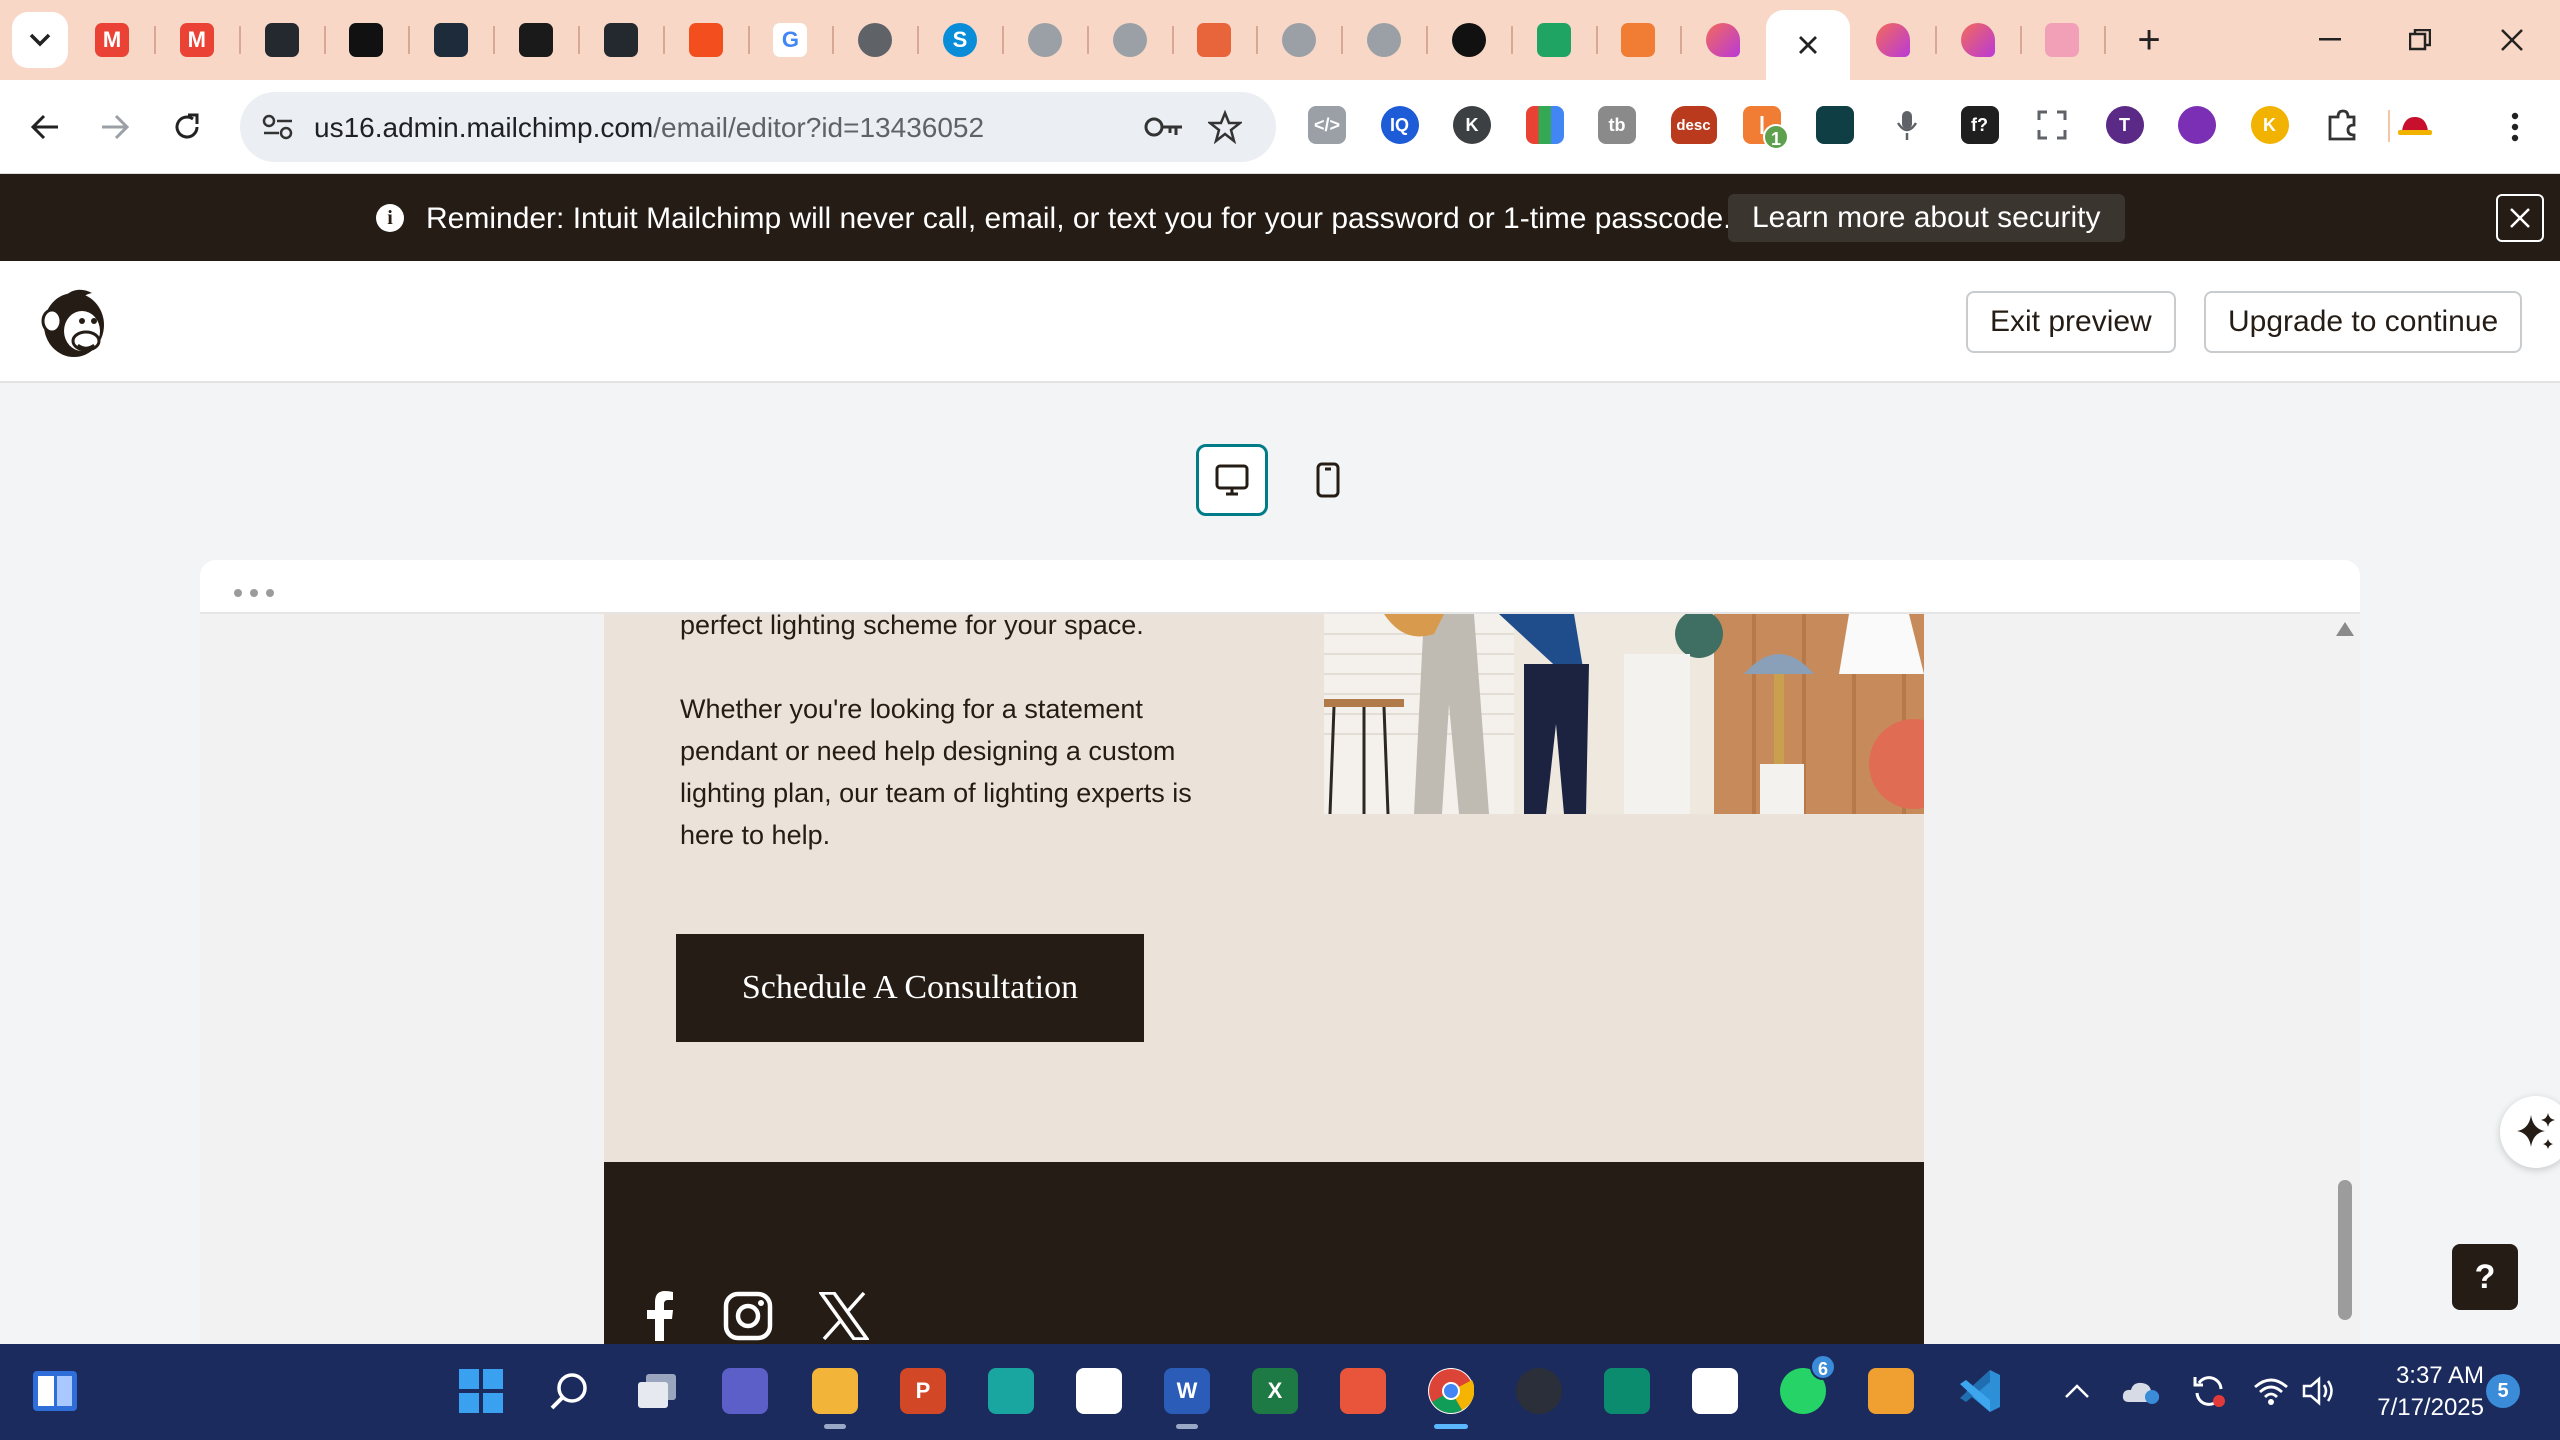 This screenshot has height=1440, width=2560. What do you see at coordinates (657, 1391) in the screenshot?
I see `taskbar-task-view` at bounding box center [657, 1391].